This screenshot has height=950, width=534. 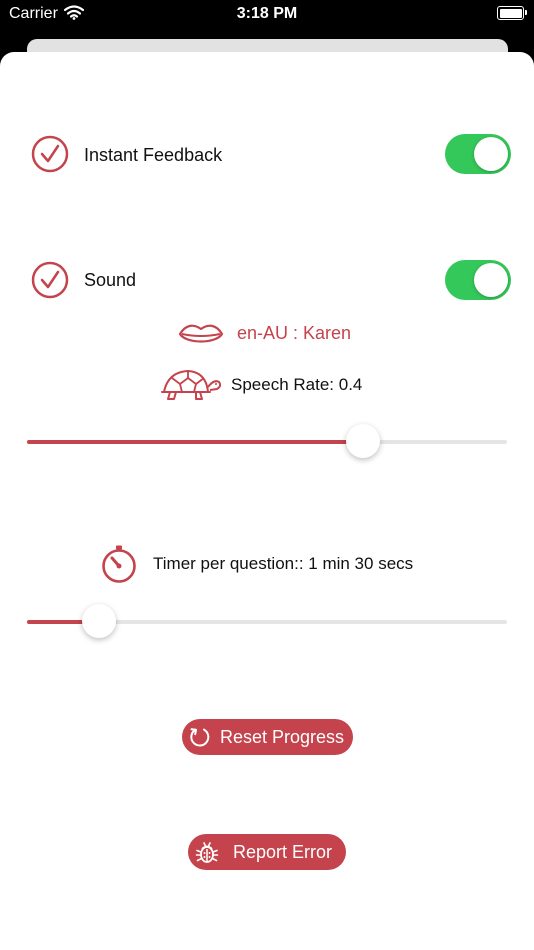 I want to click on voice-row: en-AU : Karen, so click(x=267, y=334).